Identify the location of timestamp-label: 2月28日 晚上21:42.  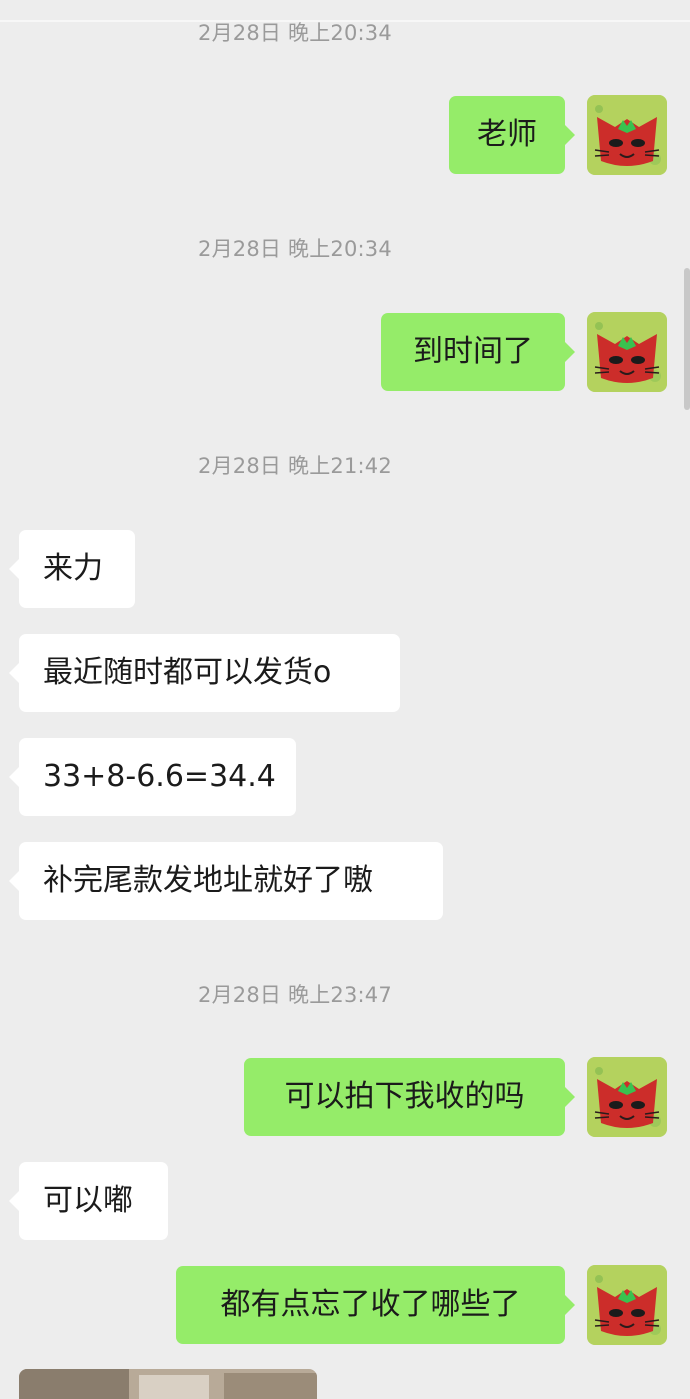
(295, 466).